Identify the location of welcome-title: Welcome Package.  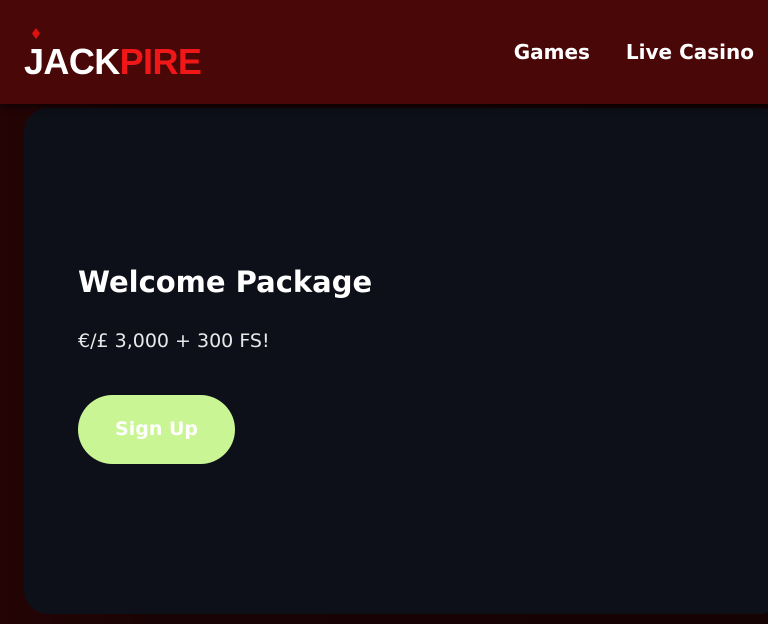
(225, 282).